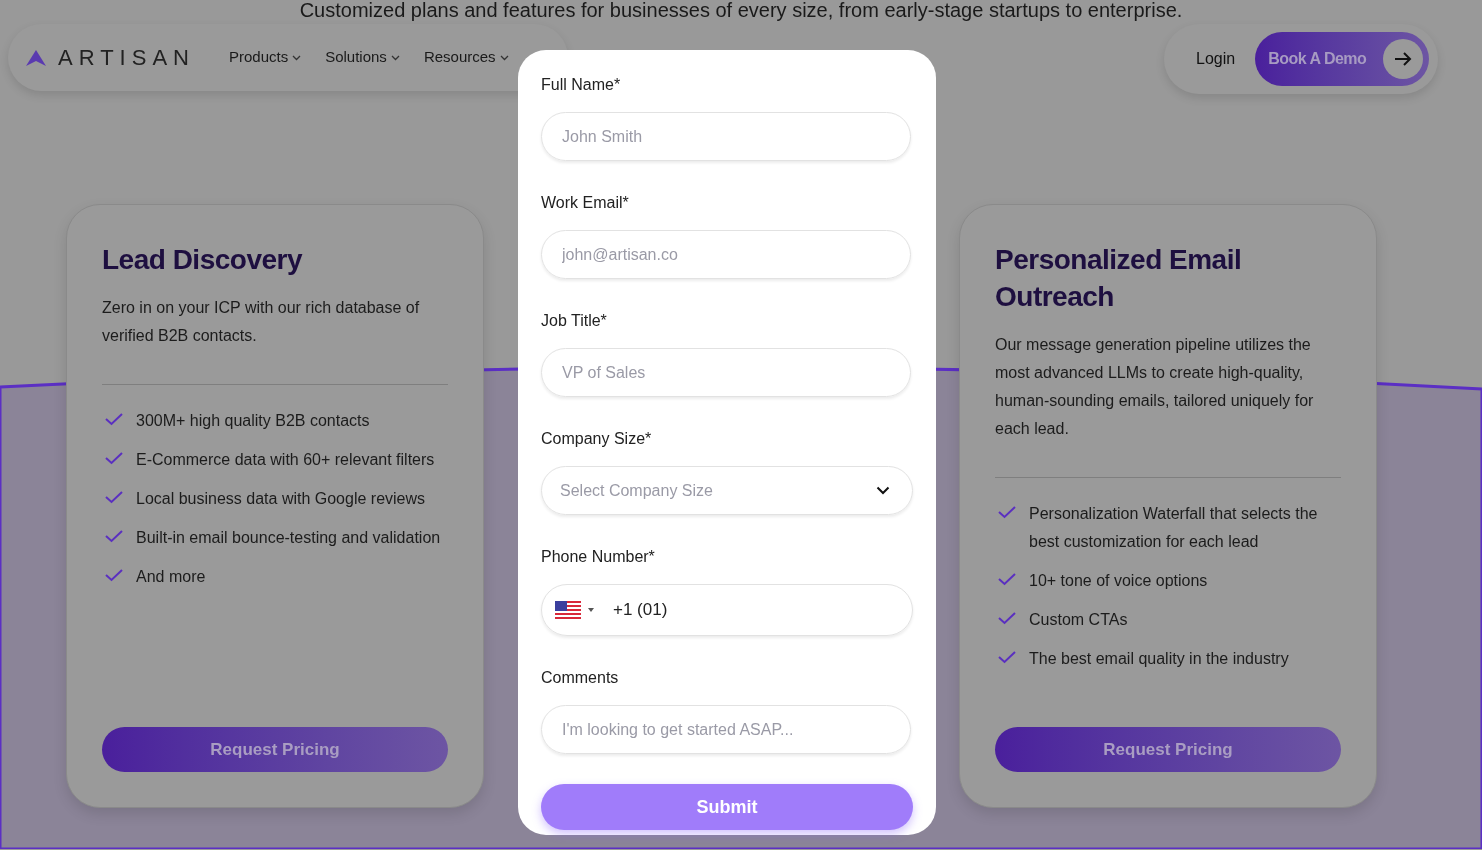  I want to click on feature-text: 10+ tone of voice options, so click(1118, 581).